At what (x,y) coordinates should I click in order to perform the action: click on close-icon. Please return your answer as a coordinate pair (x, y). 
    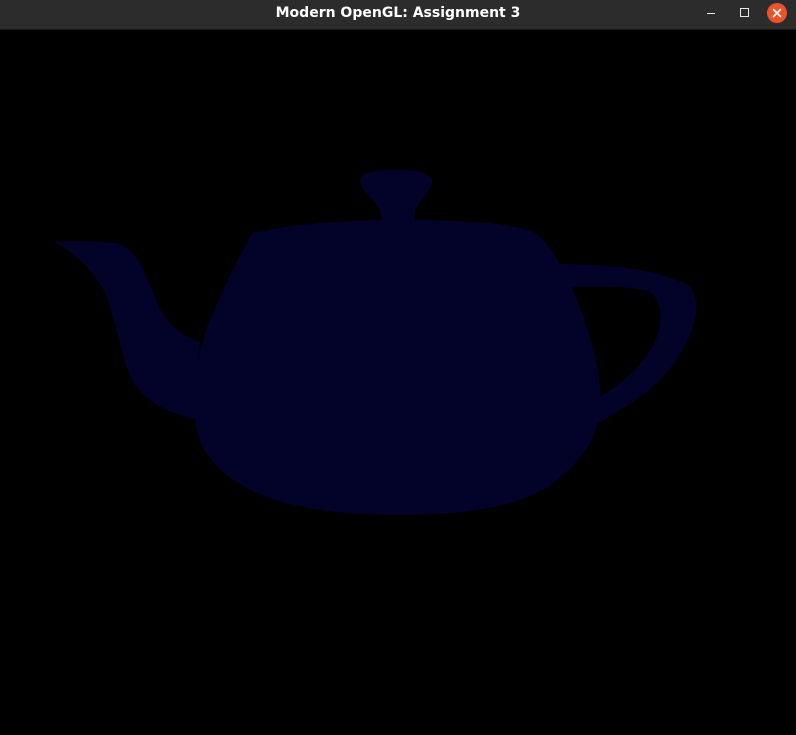
    Looking at the image, I should click on (777, 13).